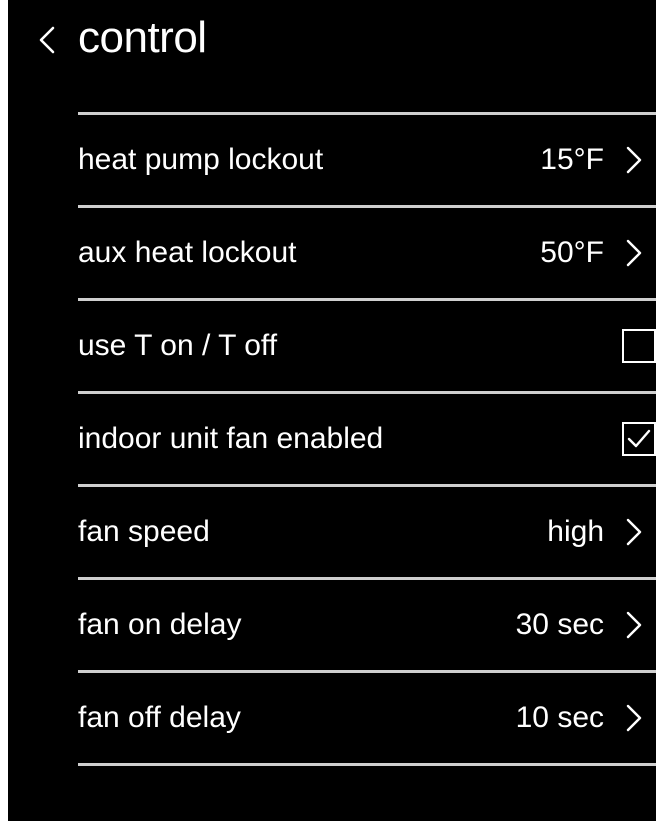  Describe the element at coordinates (159, 717) in the screenshot. I see `setting-label: fan off delay` at that location.